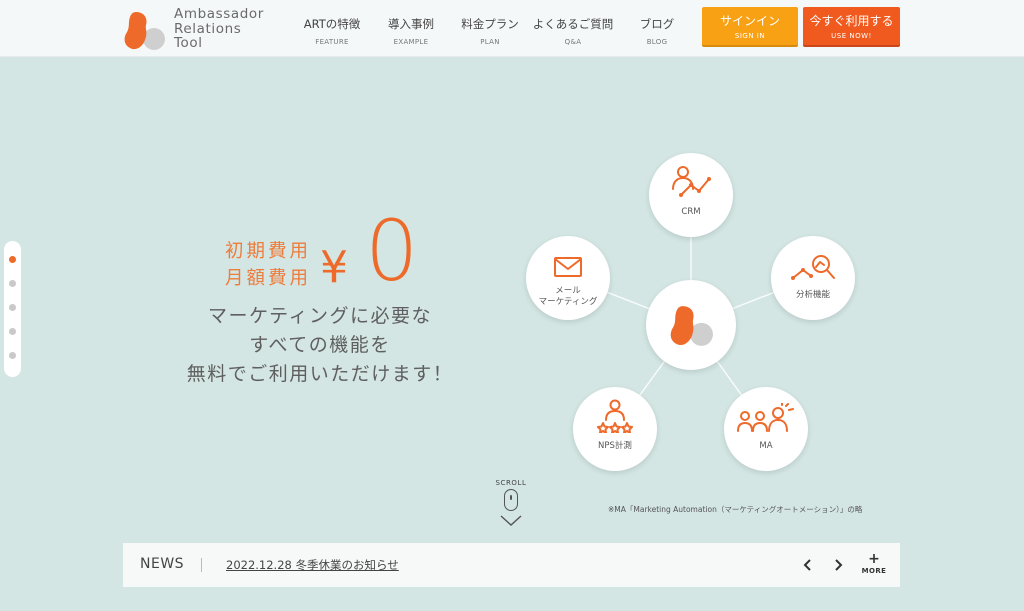 The height and width of the screenshot is (611, 1024). Describe the element at coordinates (219, 14) in the screenshot. I see `brand-name-line: Ambassador` at that location.